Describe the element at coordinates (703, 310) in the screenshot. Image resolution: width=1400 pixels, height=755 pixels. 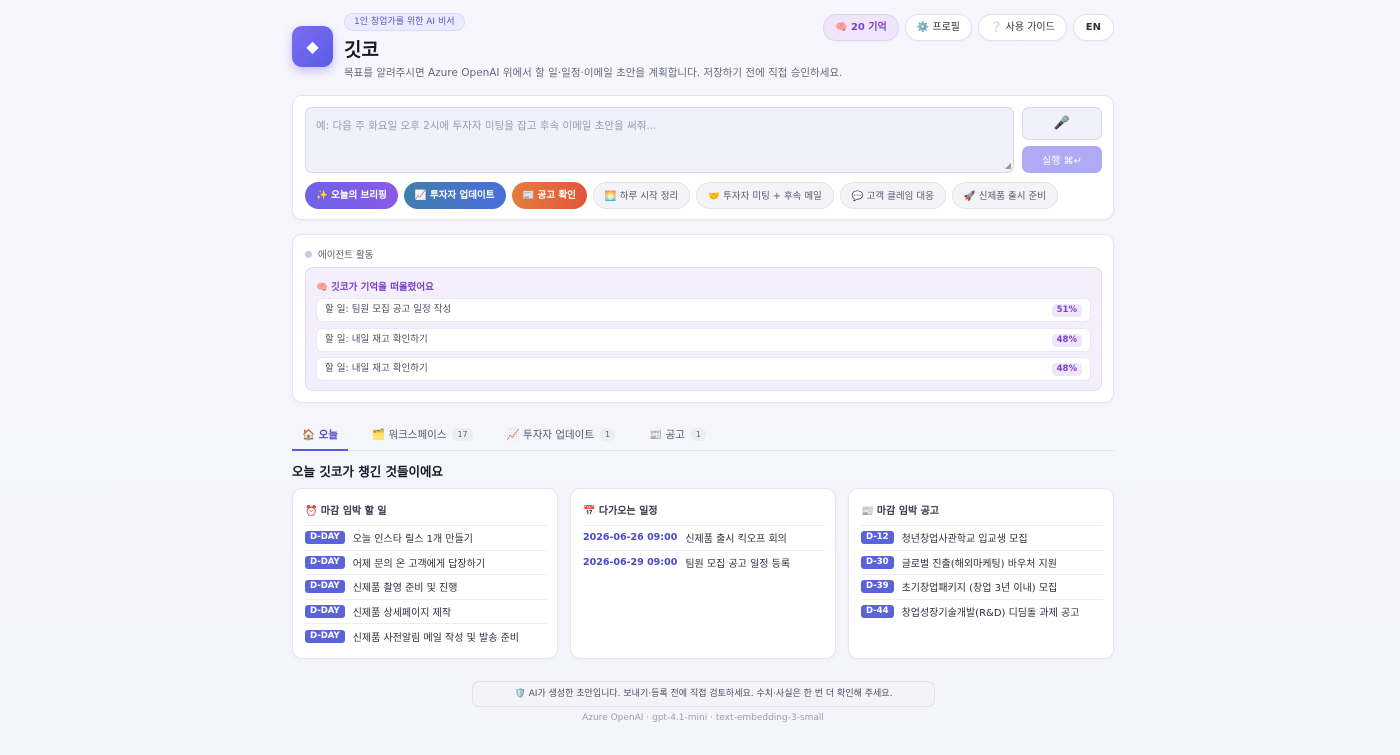
I see `memory-item: 할 일: 팀원 모집 공고 일정 작성 51%` at that location.